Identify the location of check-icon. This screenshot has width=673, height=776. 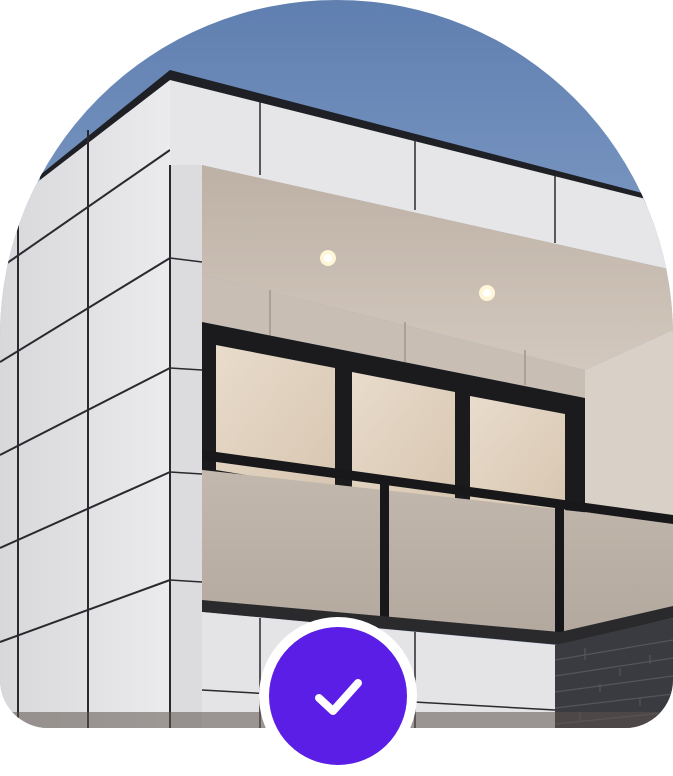
(338, 697).